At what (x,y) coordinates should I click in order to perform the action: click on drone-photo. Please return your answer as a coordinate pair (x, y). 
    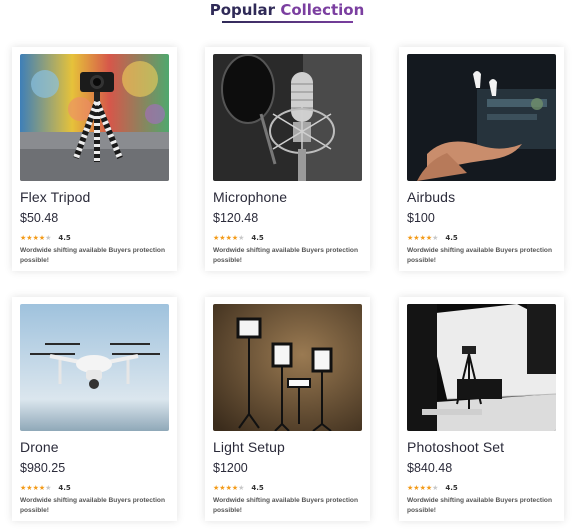
    Looking at the image, I should click on (94, 367).